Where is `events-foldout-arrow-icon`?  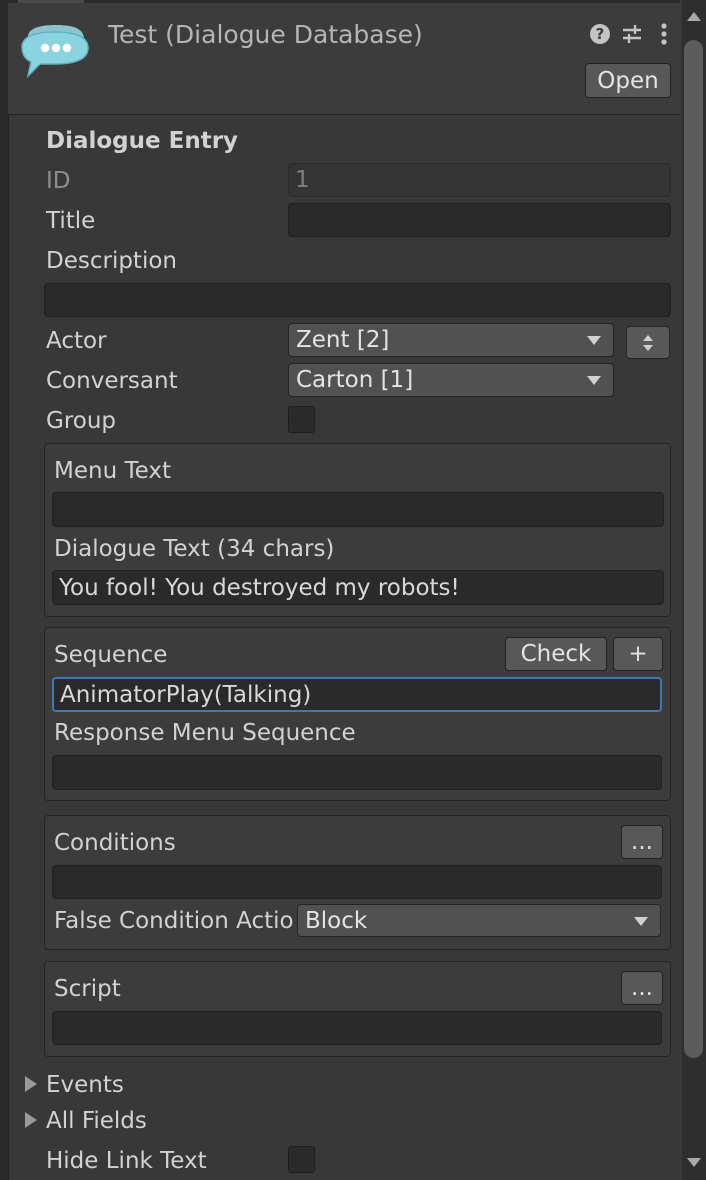 events-foldout-arrow-icon is located at coordinates (31, 1084).